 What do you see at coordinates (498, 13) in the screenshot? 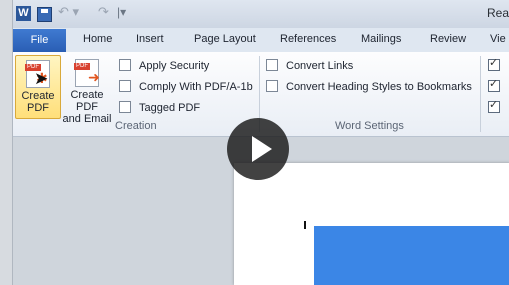
I see `window-title: Rea` at bounding box center [498, 13].